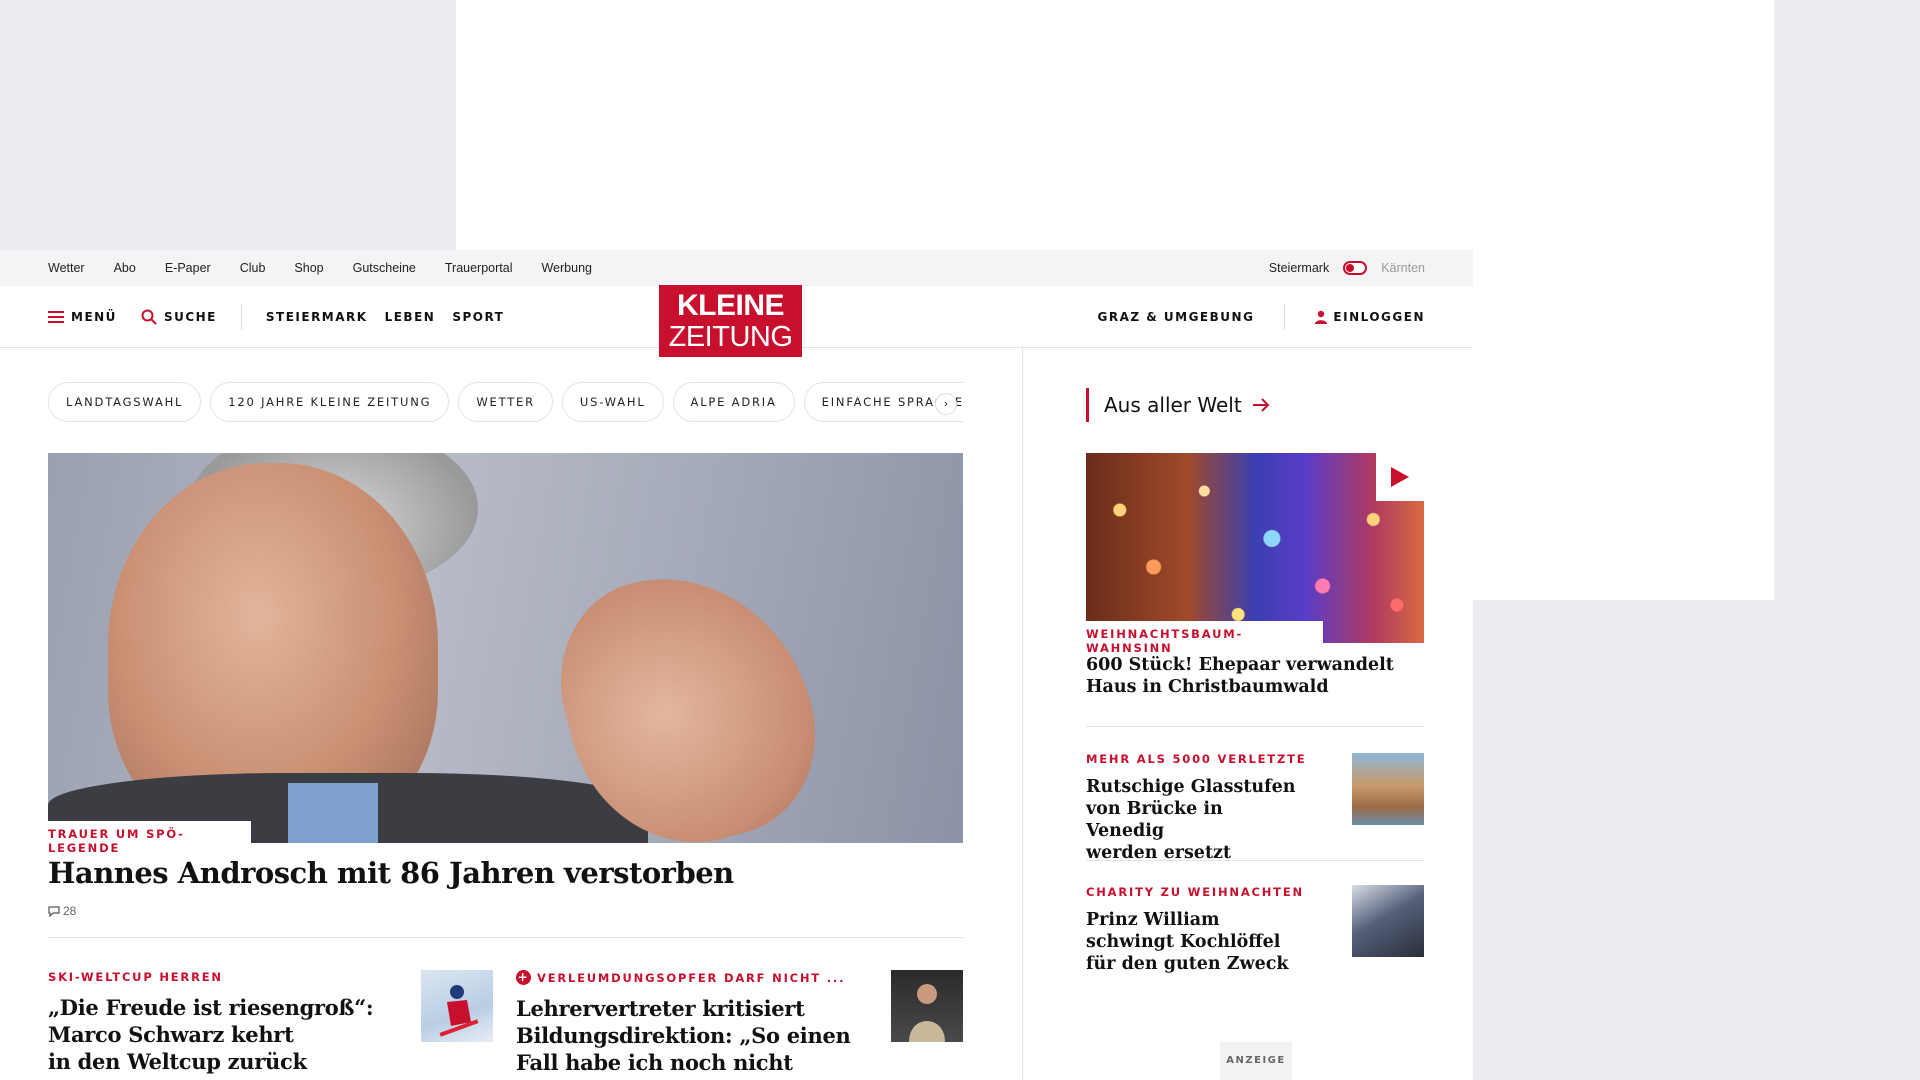  What do you see at coordinates (116, 841) in the screenshot?
I see `hero-kicker: TRAUER UM SPÖ-LEGENDE` at bounding box center [116, 841].